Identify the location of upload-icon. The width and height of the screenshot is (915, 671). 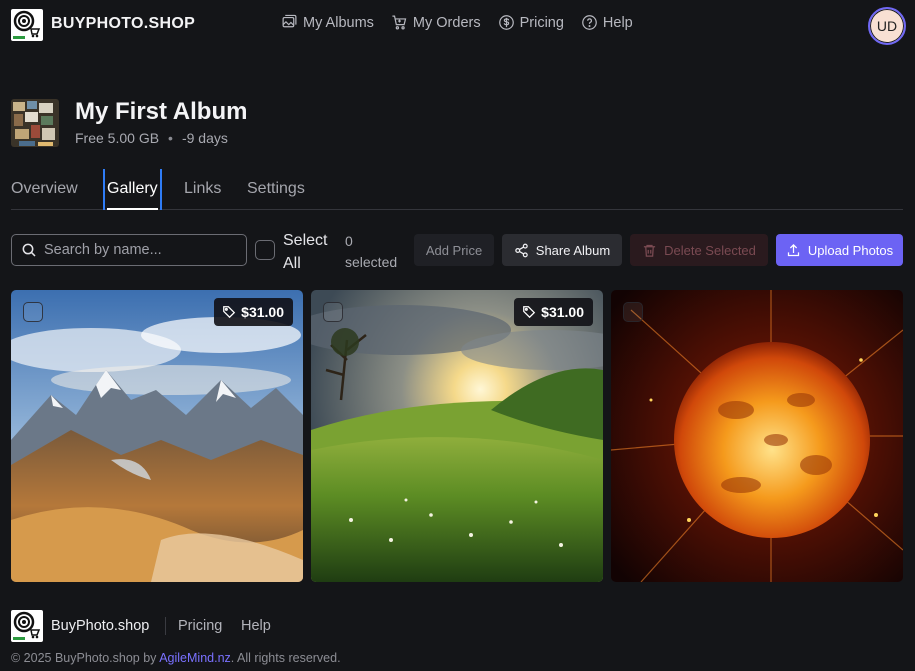
(793, 249).